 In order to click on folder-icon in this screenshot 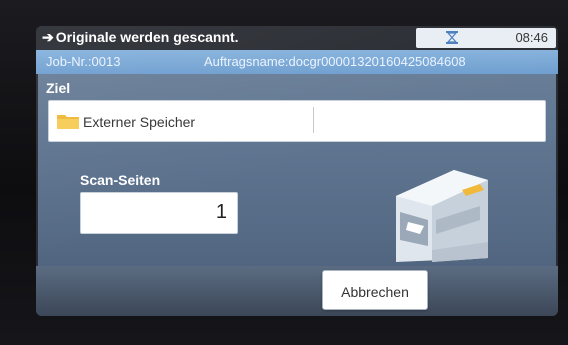, I will do `click(68, 122)`.